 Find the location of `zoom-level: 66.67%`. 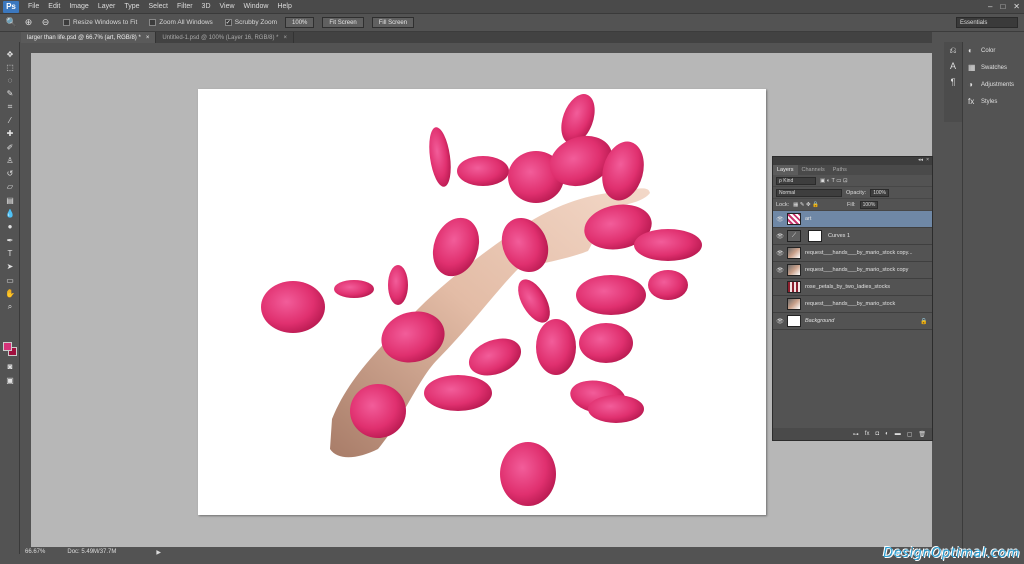

zoom-level: 66.67% is located at coordinates (35, 552).